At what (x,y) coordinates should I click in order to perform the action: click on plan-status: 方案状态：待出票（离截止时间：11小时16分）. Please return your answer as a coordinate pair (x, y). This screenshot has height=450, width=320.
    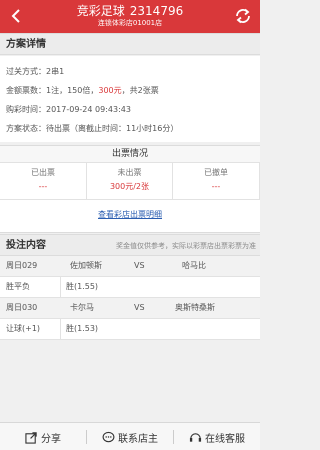
    Looking at the image, I should click on (92, 128).